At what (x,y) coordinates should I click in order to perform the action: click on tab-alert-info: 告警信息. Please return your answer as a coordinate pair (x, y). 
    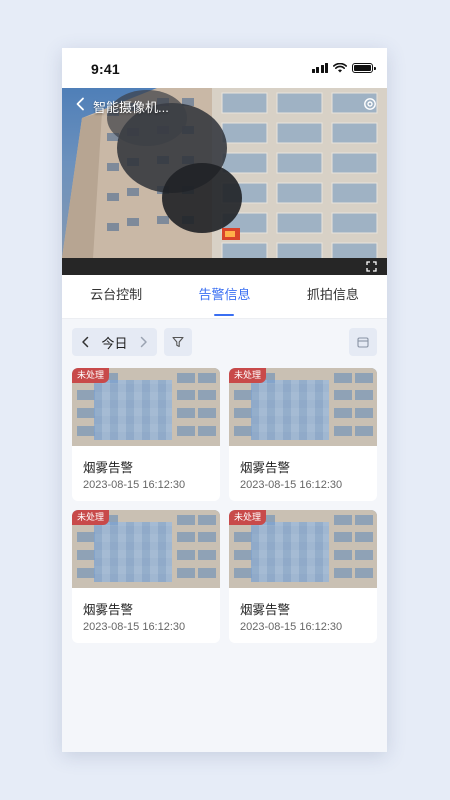
    Looking at the image, I should click on (224, 296).